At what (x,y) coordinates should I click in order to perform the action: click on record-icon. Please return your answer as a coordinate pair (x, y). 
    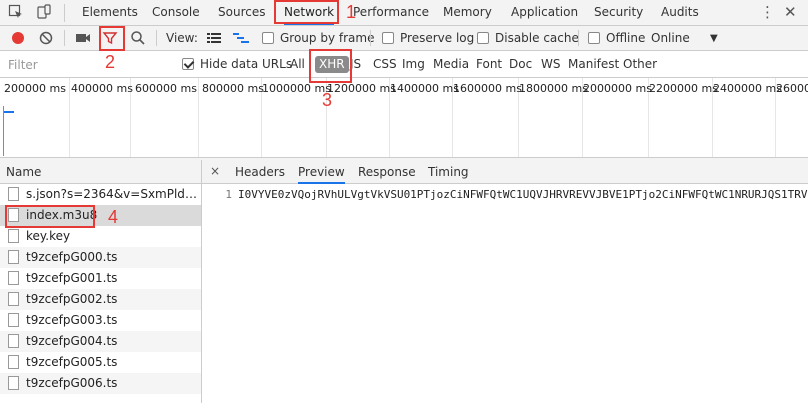
    Looking at the image, I should click on (18, 38).